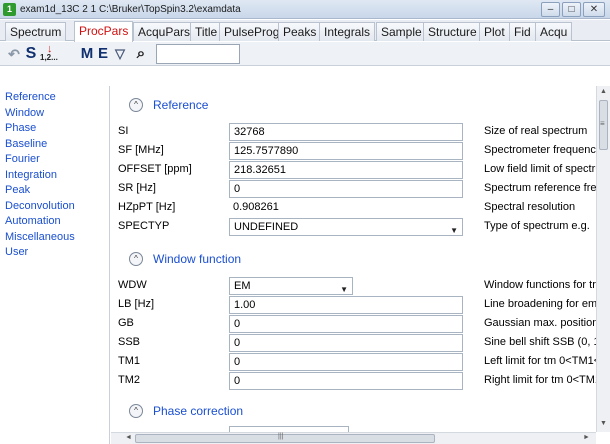 This screenshot has height=444, width=610. Describe the element at coordinates (540, 323) in the screenshot. I see `param-description: Gaussian max. position` at that location.